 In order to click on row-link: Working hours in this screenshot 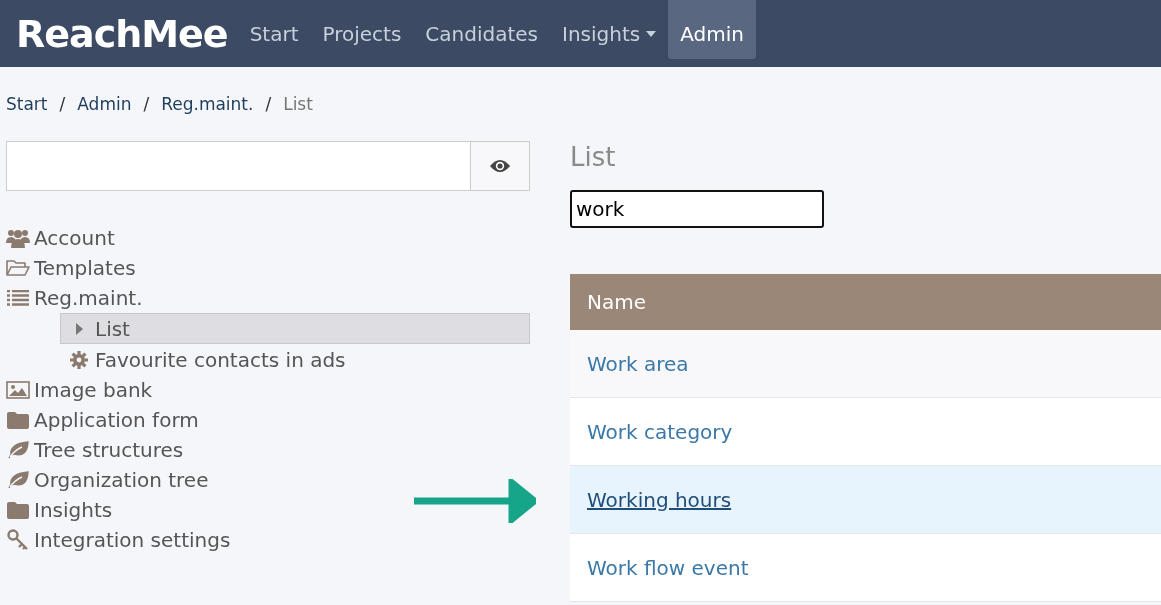, I will do `click(659, 499)`.